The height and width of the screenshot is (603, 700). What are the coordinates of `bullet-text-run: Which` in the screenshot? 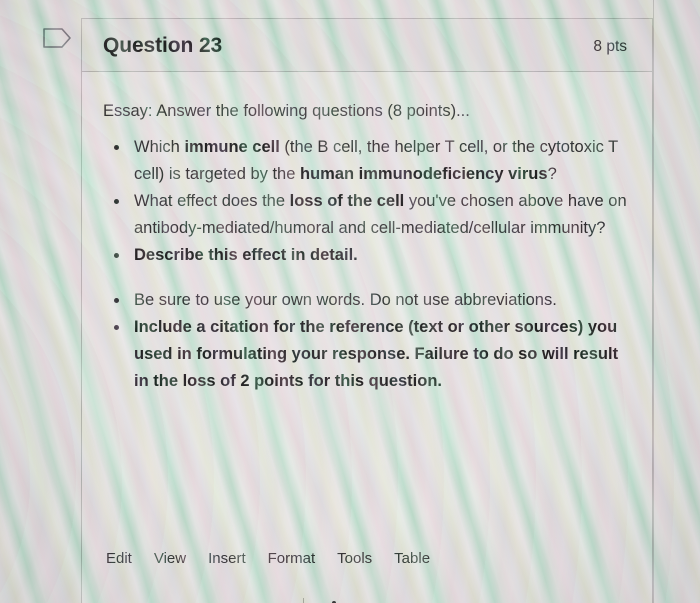 It's located at (159, 147).